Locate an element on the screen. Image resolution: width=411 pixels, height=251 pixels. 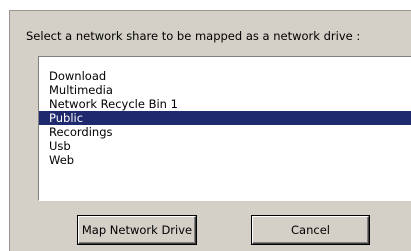
list-item-network-recycle-bin: Network Recycle Bin 1 is located at coordinates (225, 104).